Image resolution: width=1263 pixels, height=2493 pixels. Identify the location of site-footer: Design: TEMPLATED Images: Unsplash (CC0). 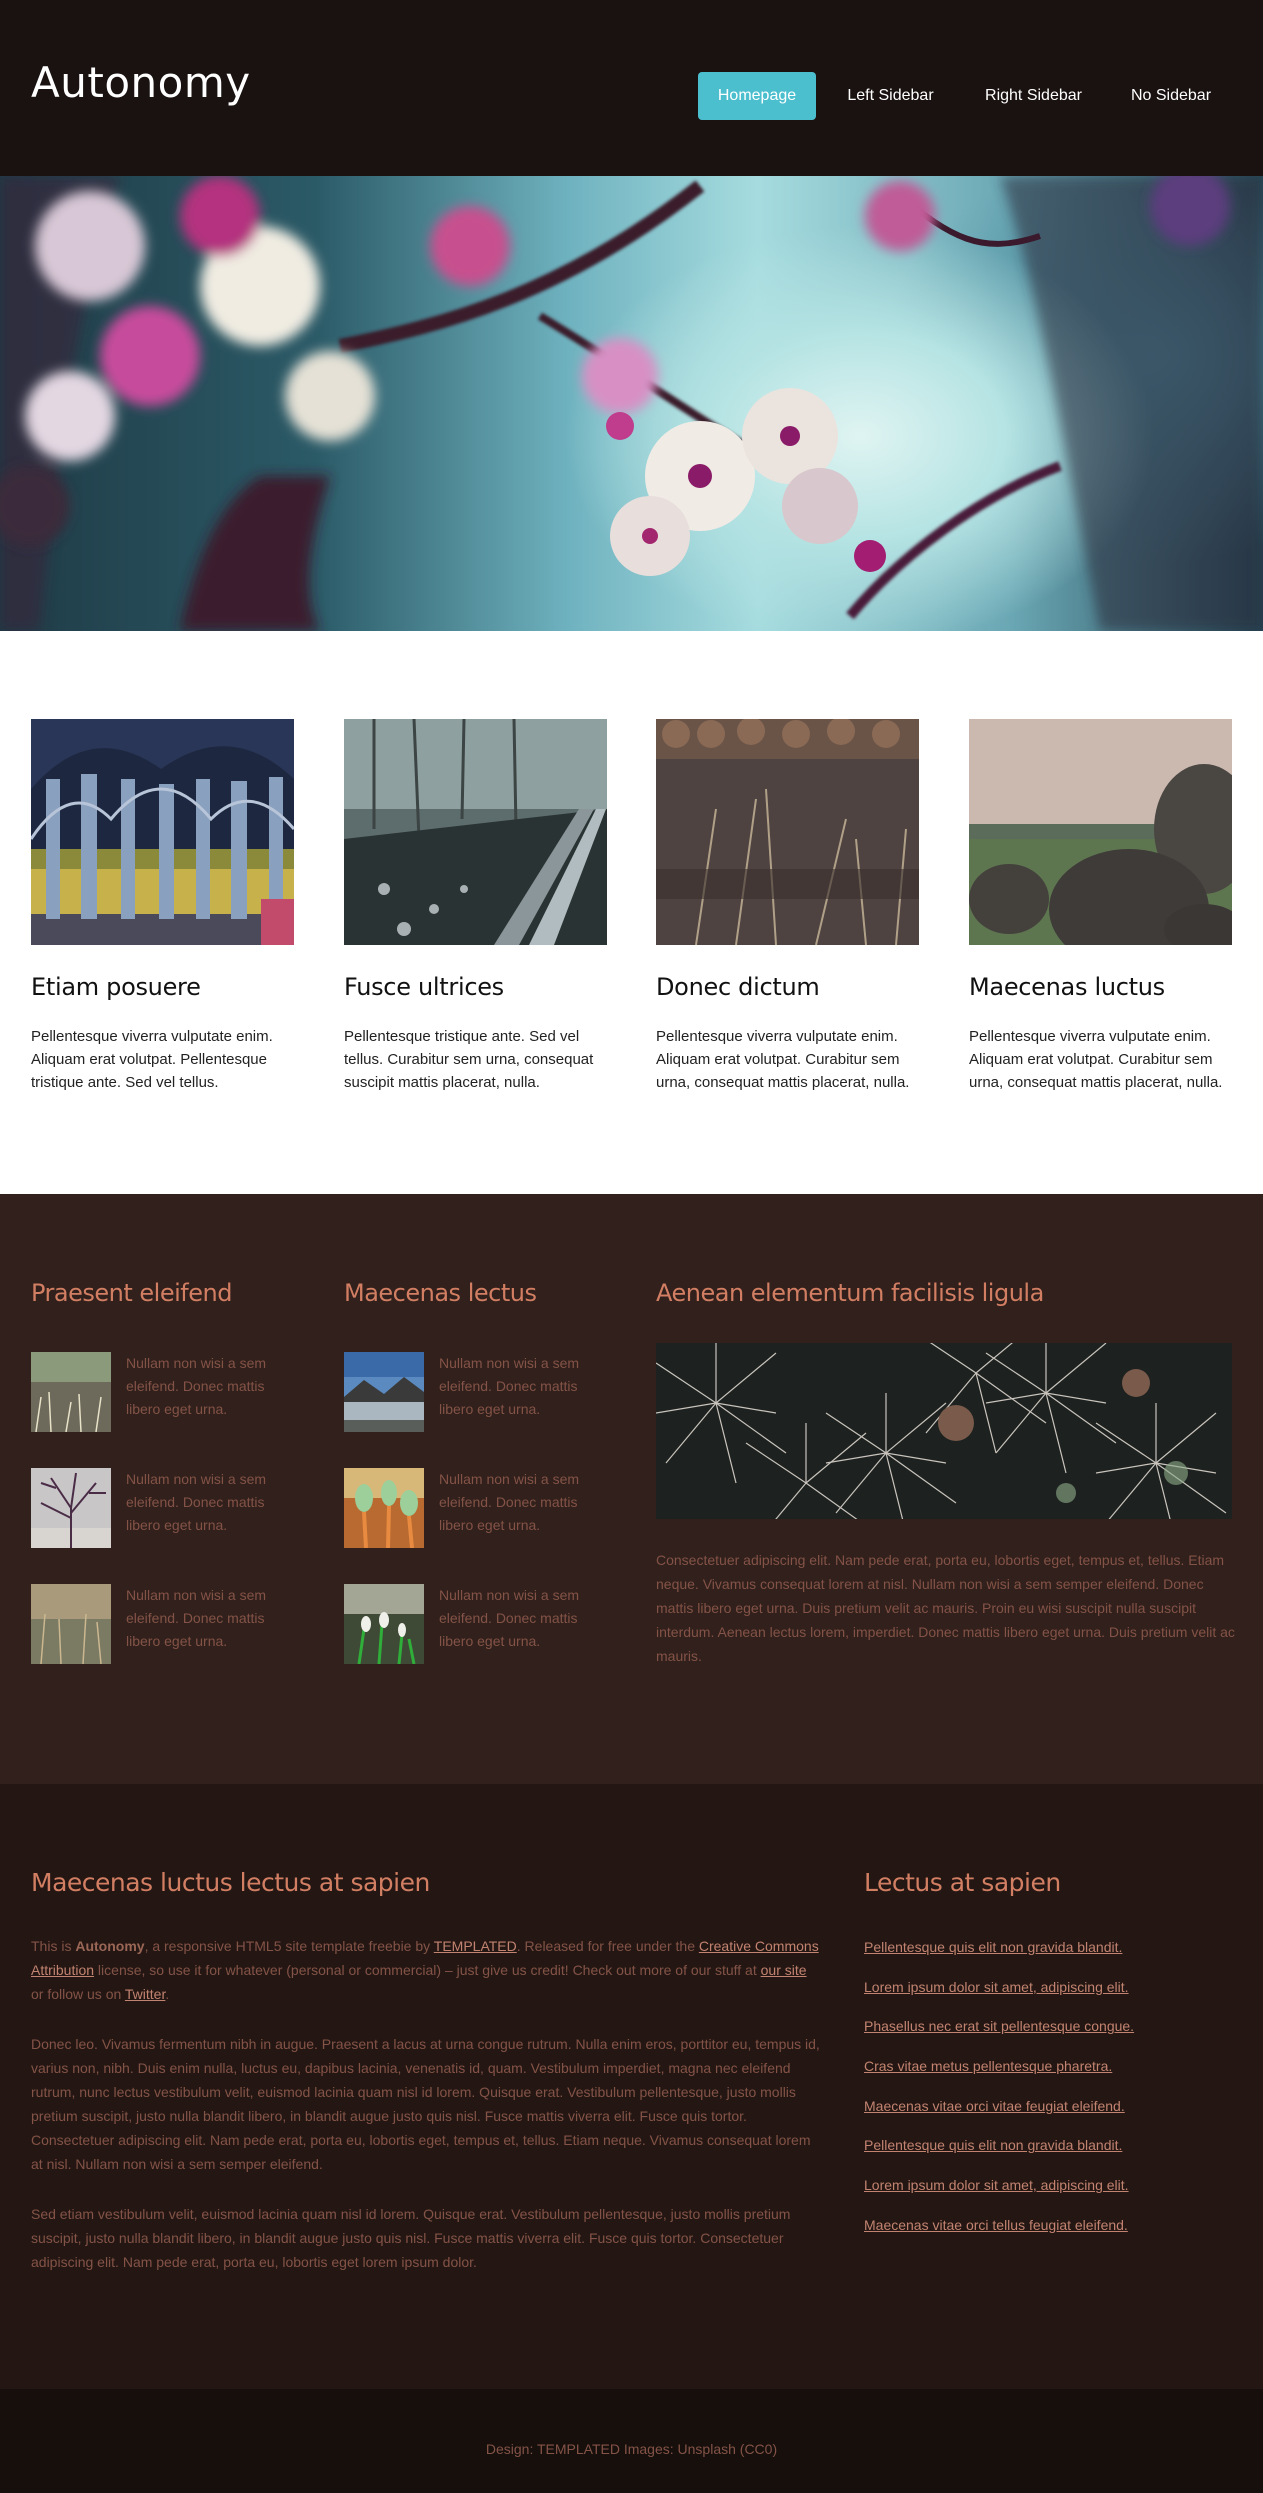
(631, 2441).